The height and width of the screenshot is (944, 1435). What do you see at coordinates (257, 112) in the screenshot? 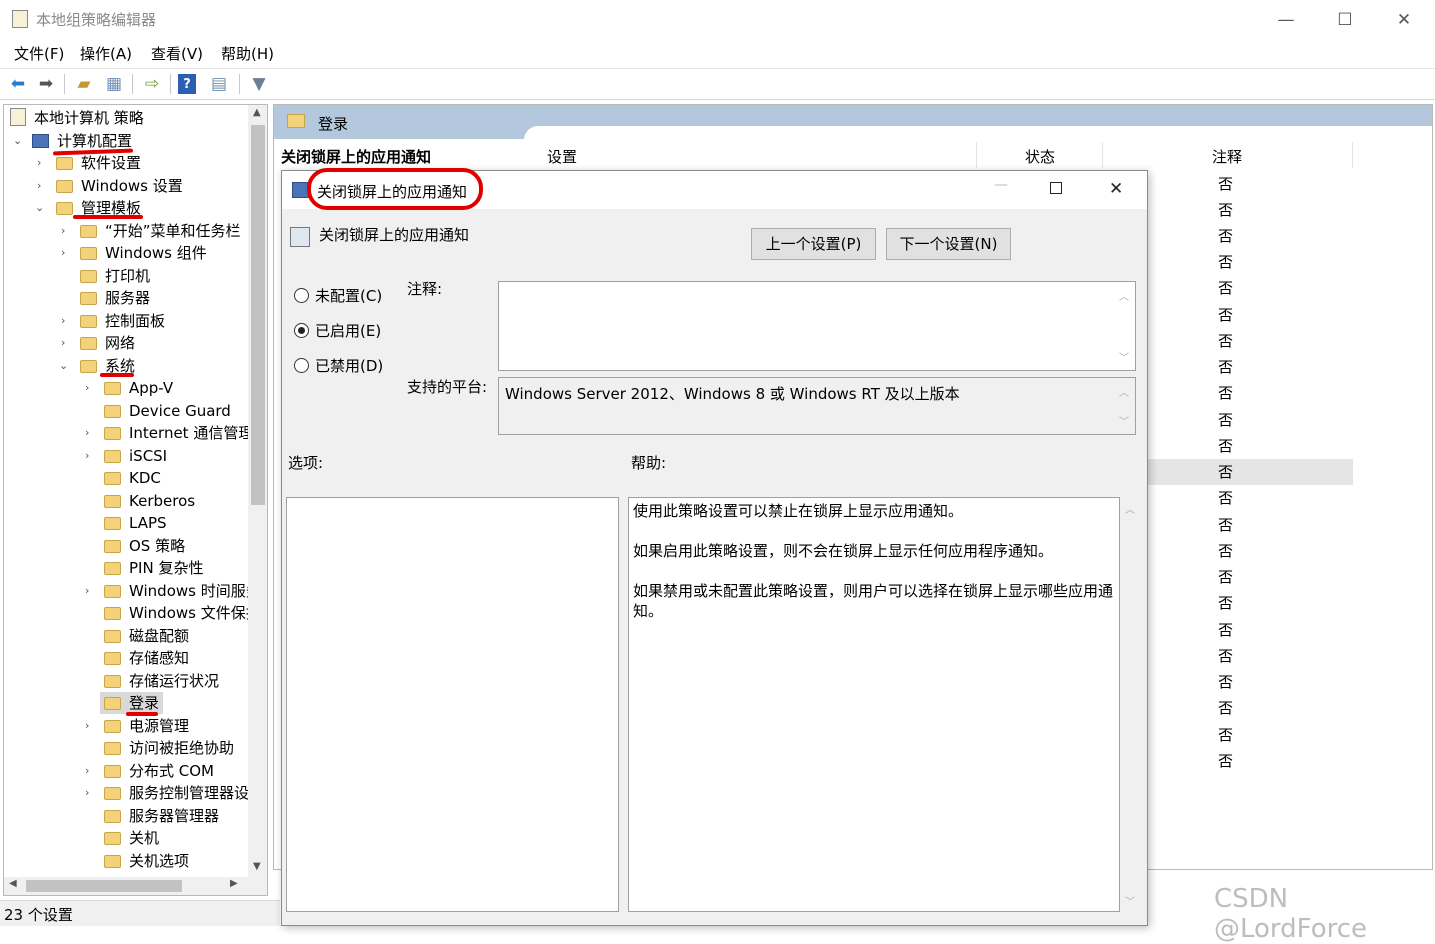
I see `scroll-up-icon: ▲` at bounding box center [257, 112].